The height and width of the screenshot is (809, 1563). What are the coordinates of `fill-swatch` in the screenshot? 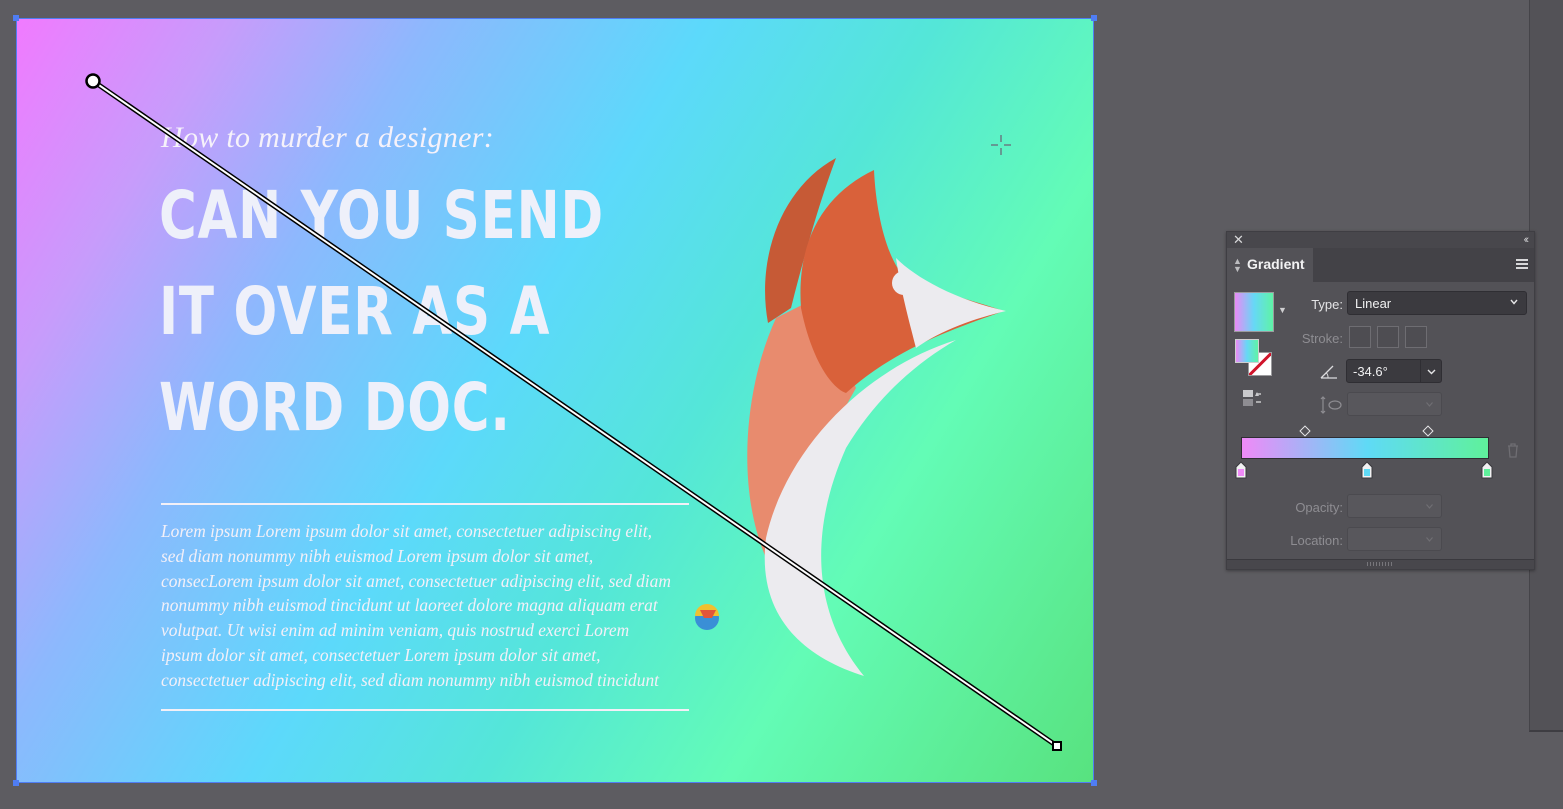 It's located at (1247, 351).